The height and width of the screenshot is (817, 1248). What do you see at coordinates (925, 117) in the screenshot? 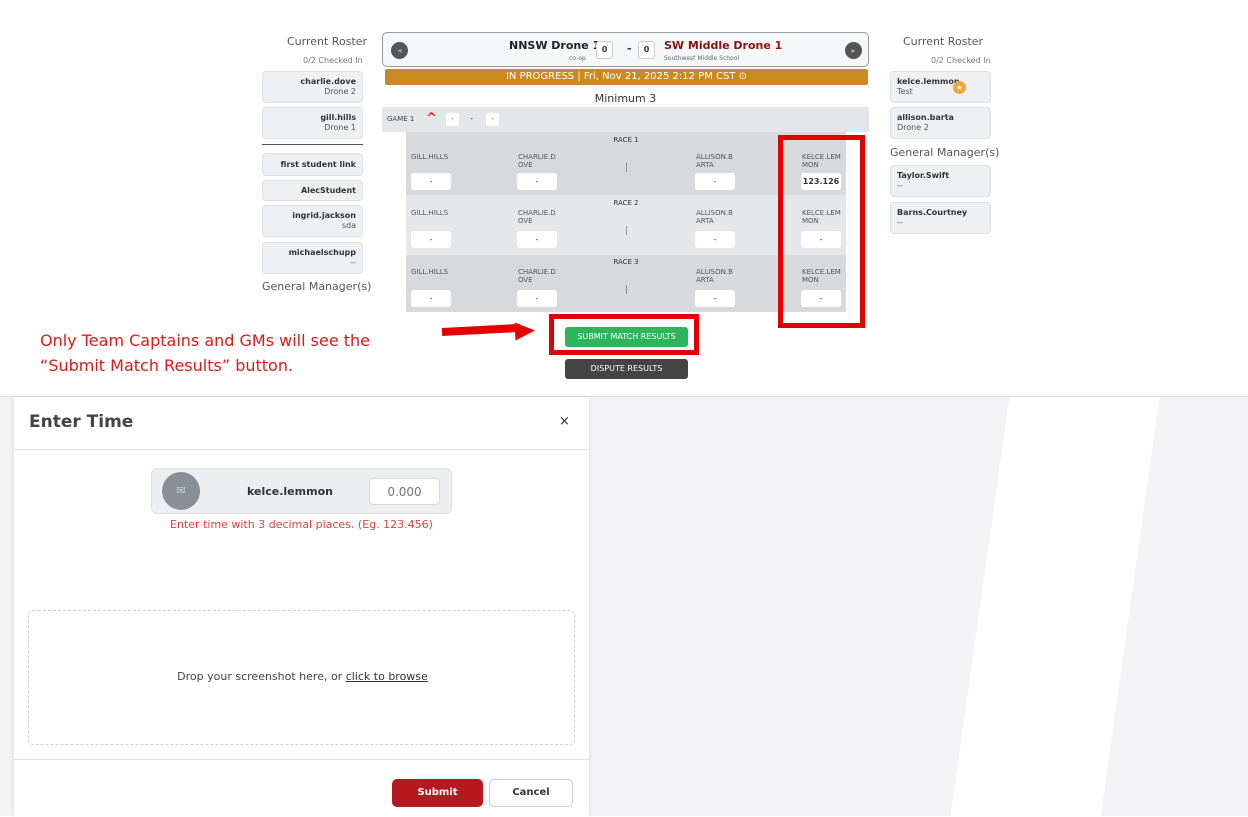
I see `player-name: allison.barta` at bounding box center [925, 117].